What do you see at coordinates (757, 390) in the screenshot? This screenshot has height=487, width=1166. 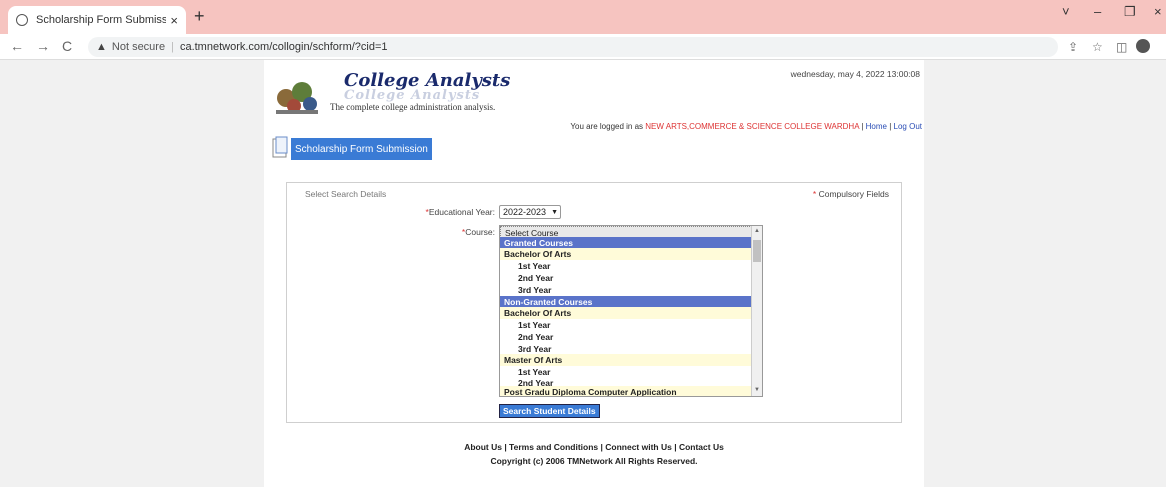 I see `scroll-down-icon: ▼` at bounding box center [757, 390].